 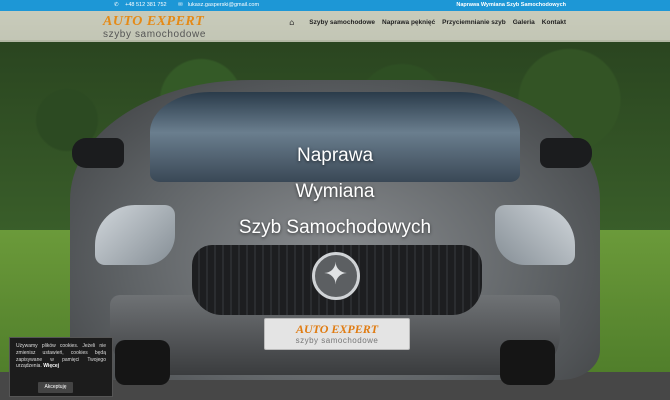 What do you see at coordinates (342, 22) in the screenshot?
I see `nav-item-szyby-samochodowe: Szyby samochodowe` at bounding box center [342, 22].